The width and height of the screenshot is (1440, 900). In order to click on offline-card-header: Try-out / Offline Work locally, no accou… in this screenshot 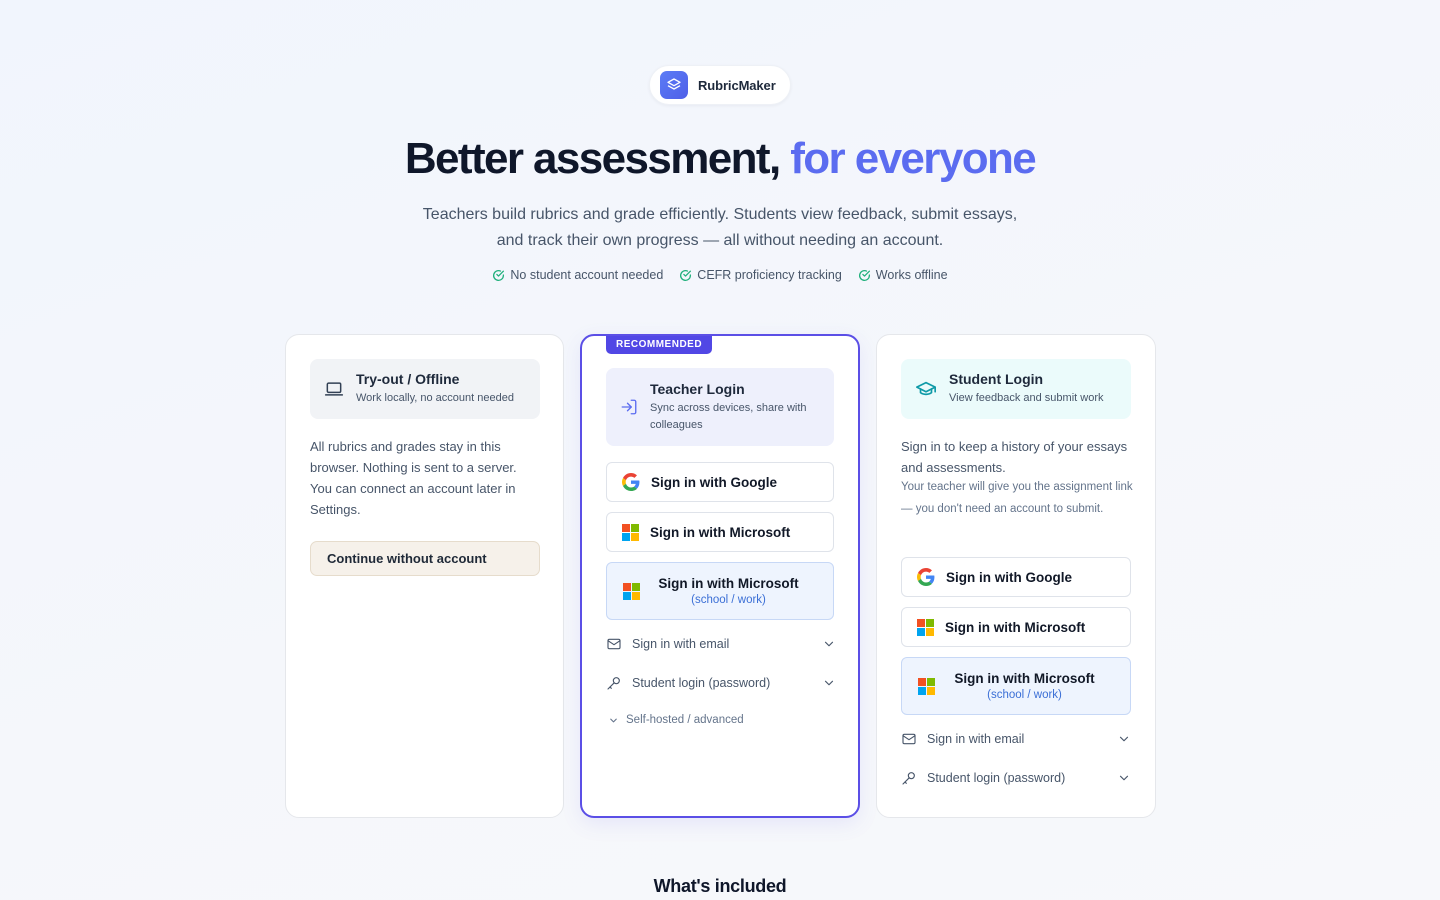, I will do `click(425, 389)`.